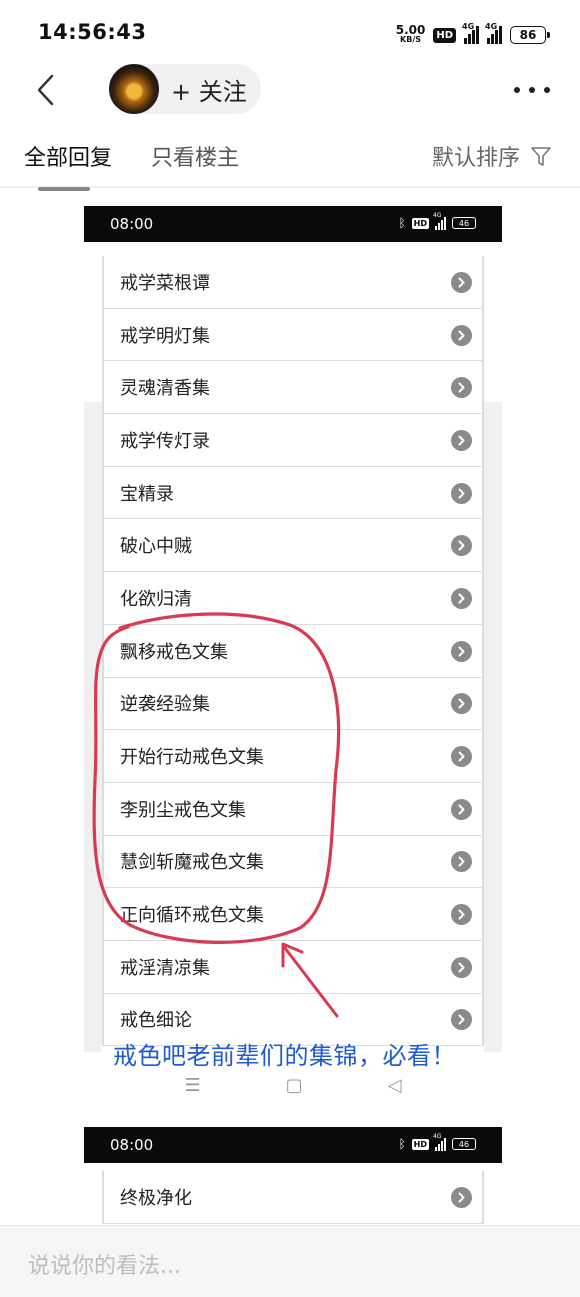 The height and width of the screenshot is (1297, 580). I want to click on list-item: 开始行动戒色文集, so click(293, 756).